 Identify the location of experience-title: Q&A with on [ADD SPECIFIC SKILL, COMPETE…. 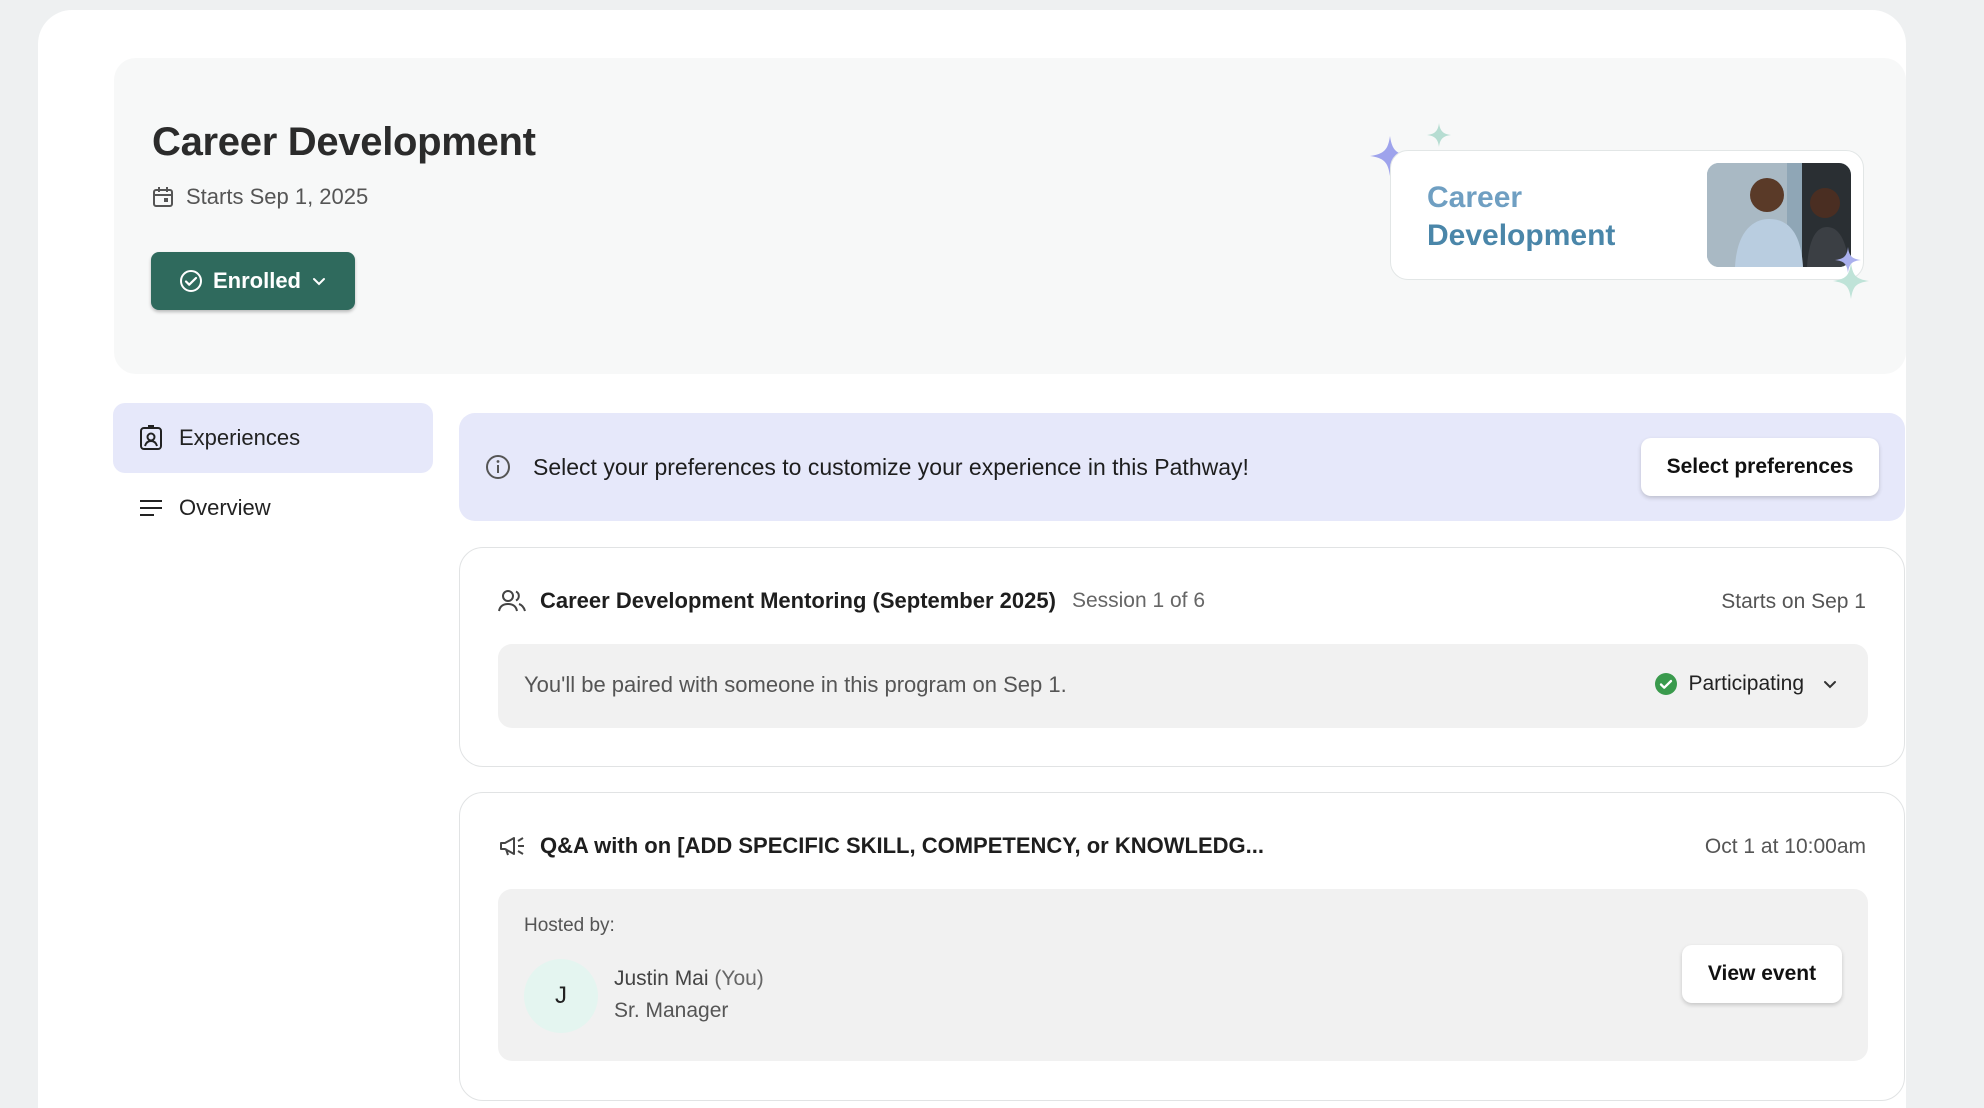
(902, 846).